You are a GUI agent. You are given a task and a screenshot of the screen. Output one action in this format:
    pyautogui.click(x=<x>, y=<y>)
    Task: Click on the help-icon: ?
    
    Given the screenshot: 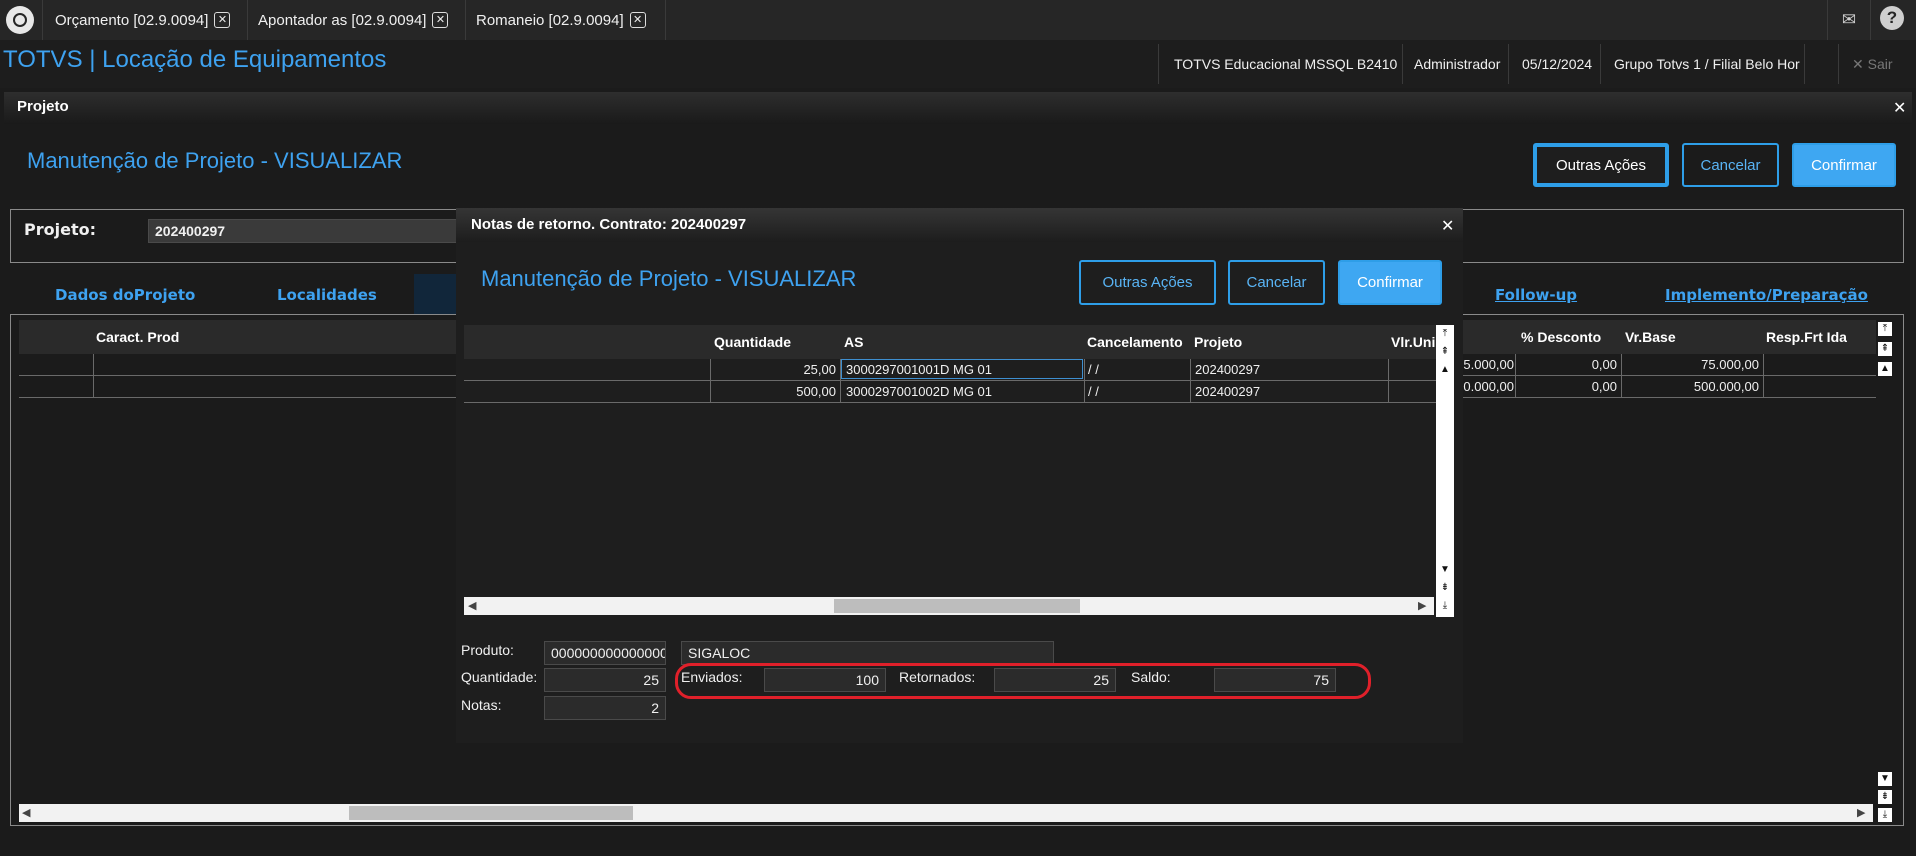 What is the action you would take?
    pyautogui.click(x=1892, y=18)
    